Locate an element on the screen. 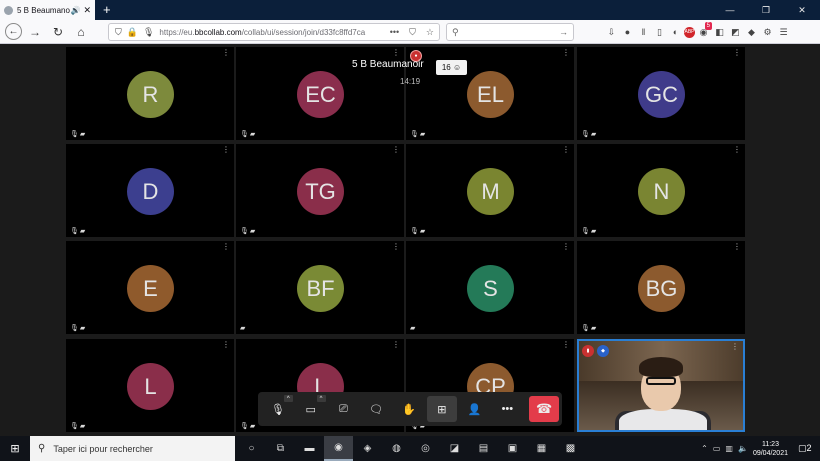  new-tab-button: + is located at coordinates (107, 10).